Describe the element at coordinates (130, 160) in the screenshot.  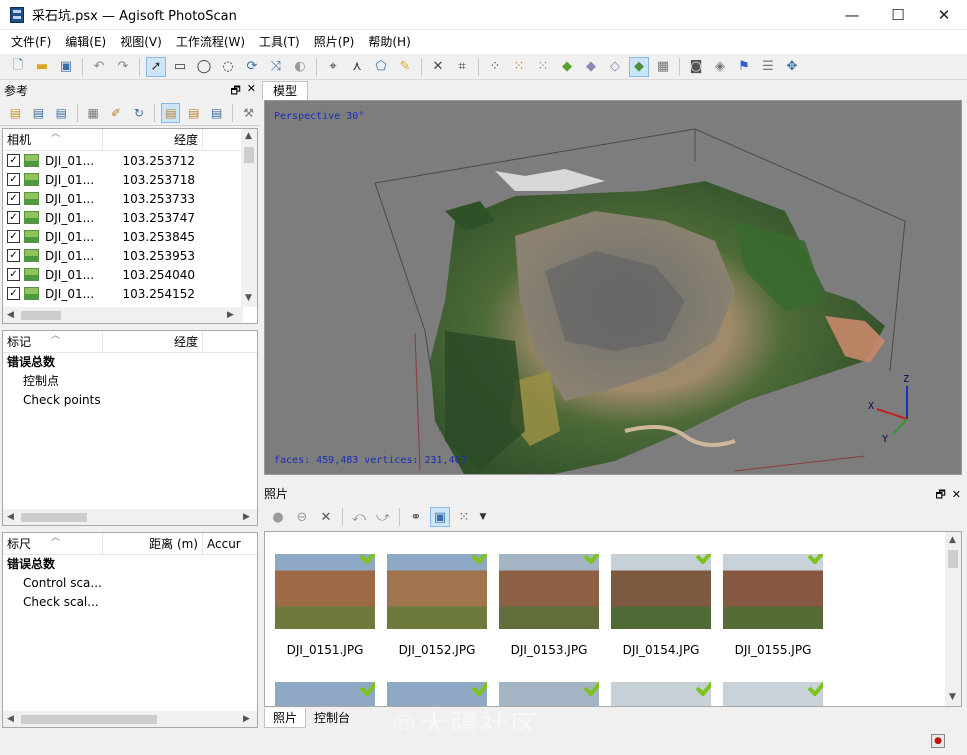
I see `camera-row: ✓ DJI_01... 103.253712` at that location.